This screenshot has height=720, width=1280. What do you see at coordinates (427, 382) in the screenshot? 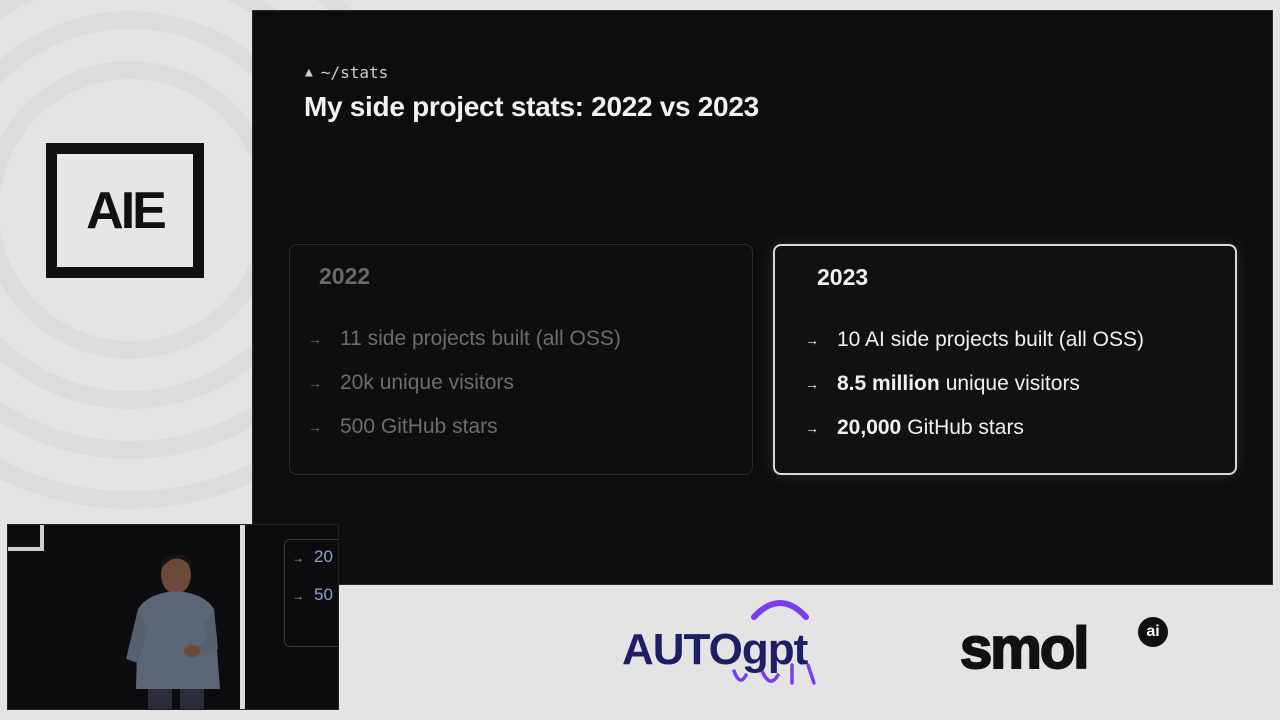
I see `list-item-text: 20k unique visitors` at bounding box center [427, 382].